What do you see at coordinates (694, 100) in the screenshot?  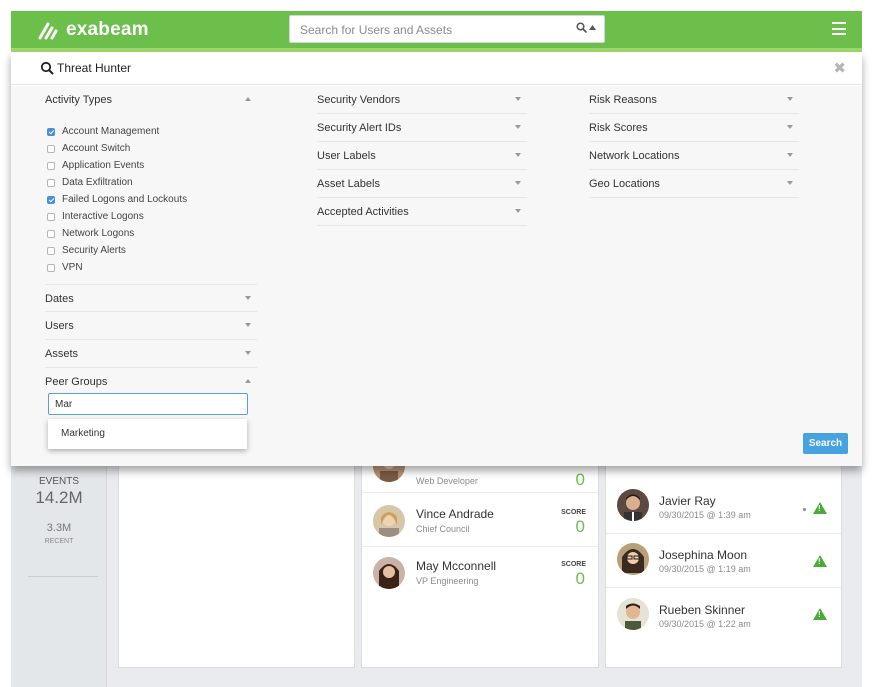 I see `filter-risk-reasons: Risk Reasons` at bounding box center [694, 100].